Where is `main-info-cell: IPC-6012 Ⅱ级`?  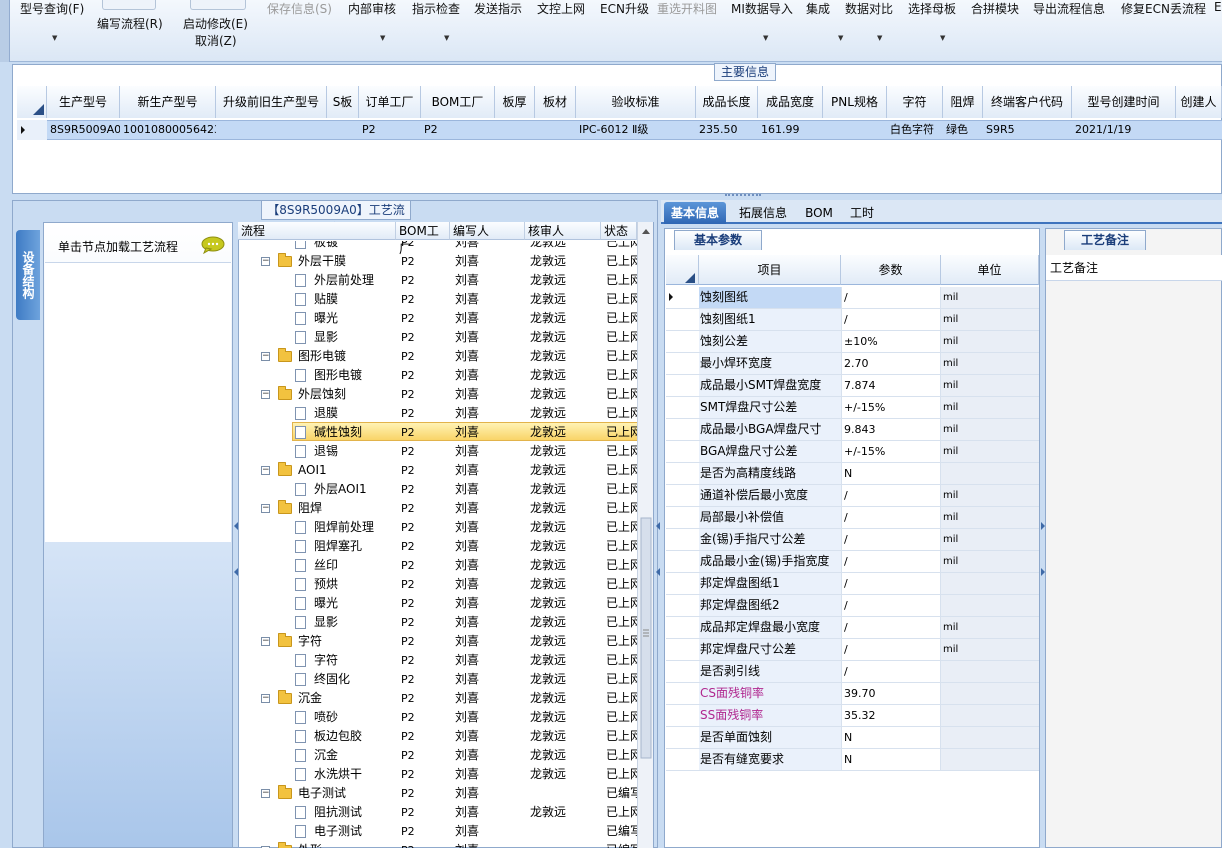
main-info-cell: IPC-6012 Ⅱ级 is located at coordinates (637, 130).